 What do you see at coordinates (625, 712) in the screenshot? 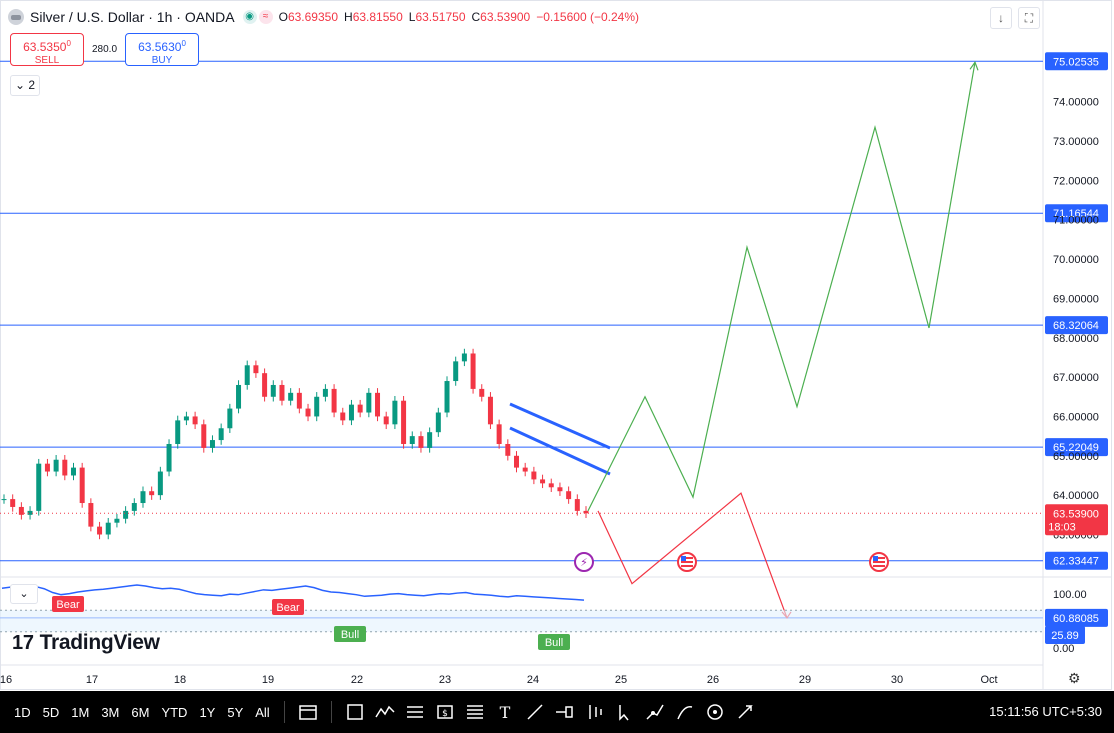
I see `cursor-tool` at bounding box center [625, 712].